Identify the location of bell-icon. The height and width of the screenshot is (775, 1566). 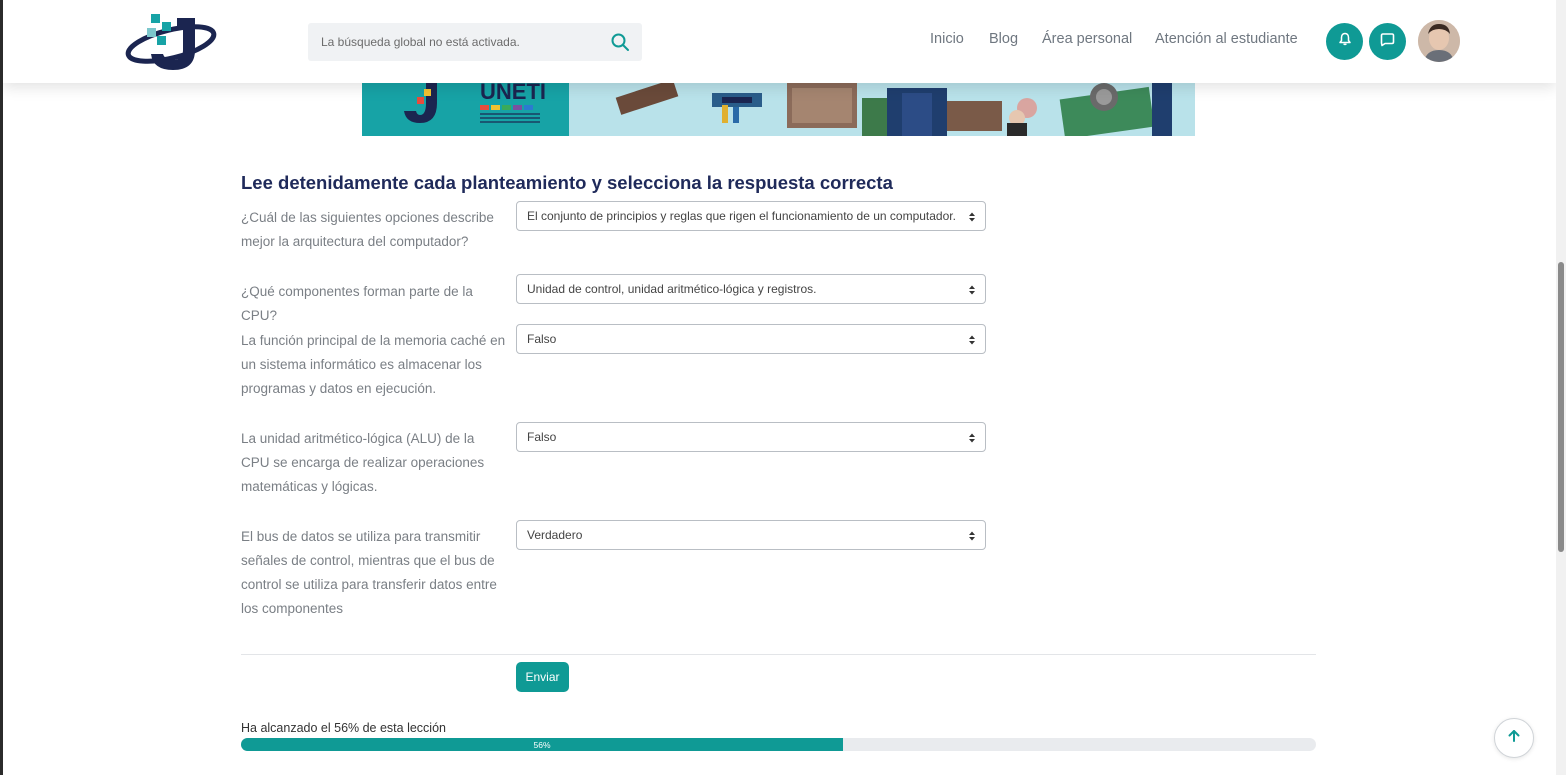
(1345, 41).